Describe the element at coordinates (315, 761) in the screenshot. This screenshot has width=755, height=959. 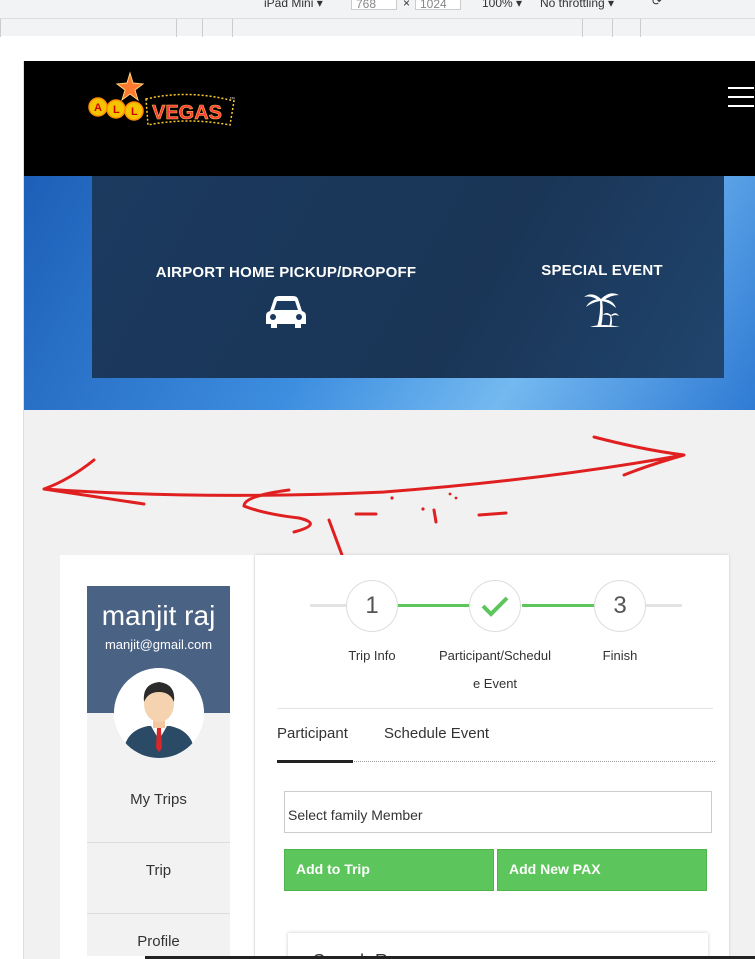
I see `active-tab-indicator` at that location.